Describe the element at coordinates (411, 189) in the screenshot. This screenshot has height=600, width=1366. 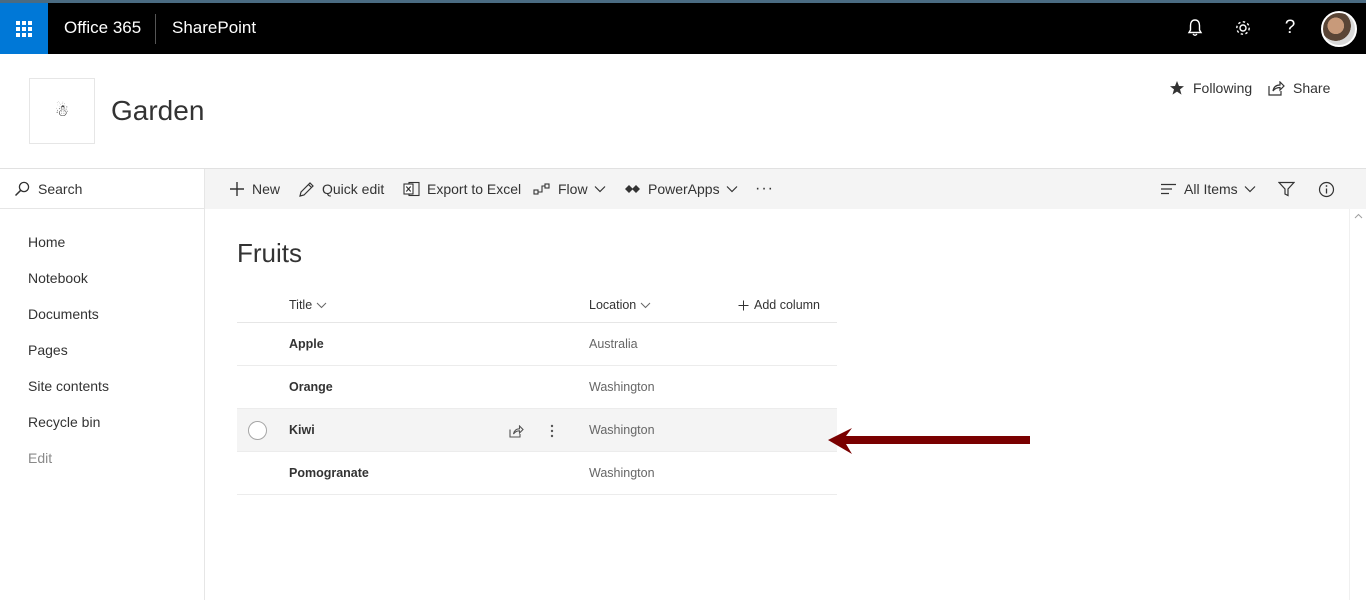
I see `excel-icon` at that location.